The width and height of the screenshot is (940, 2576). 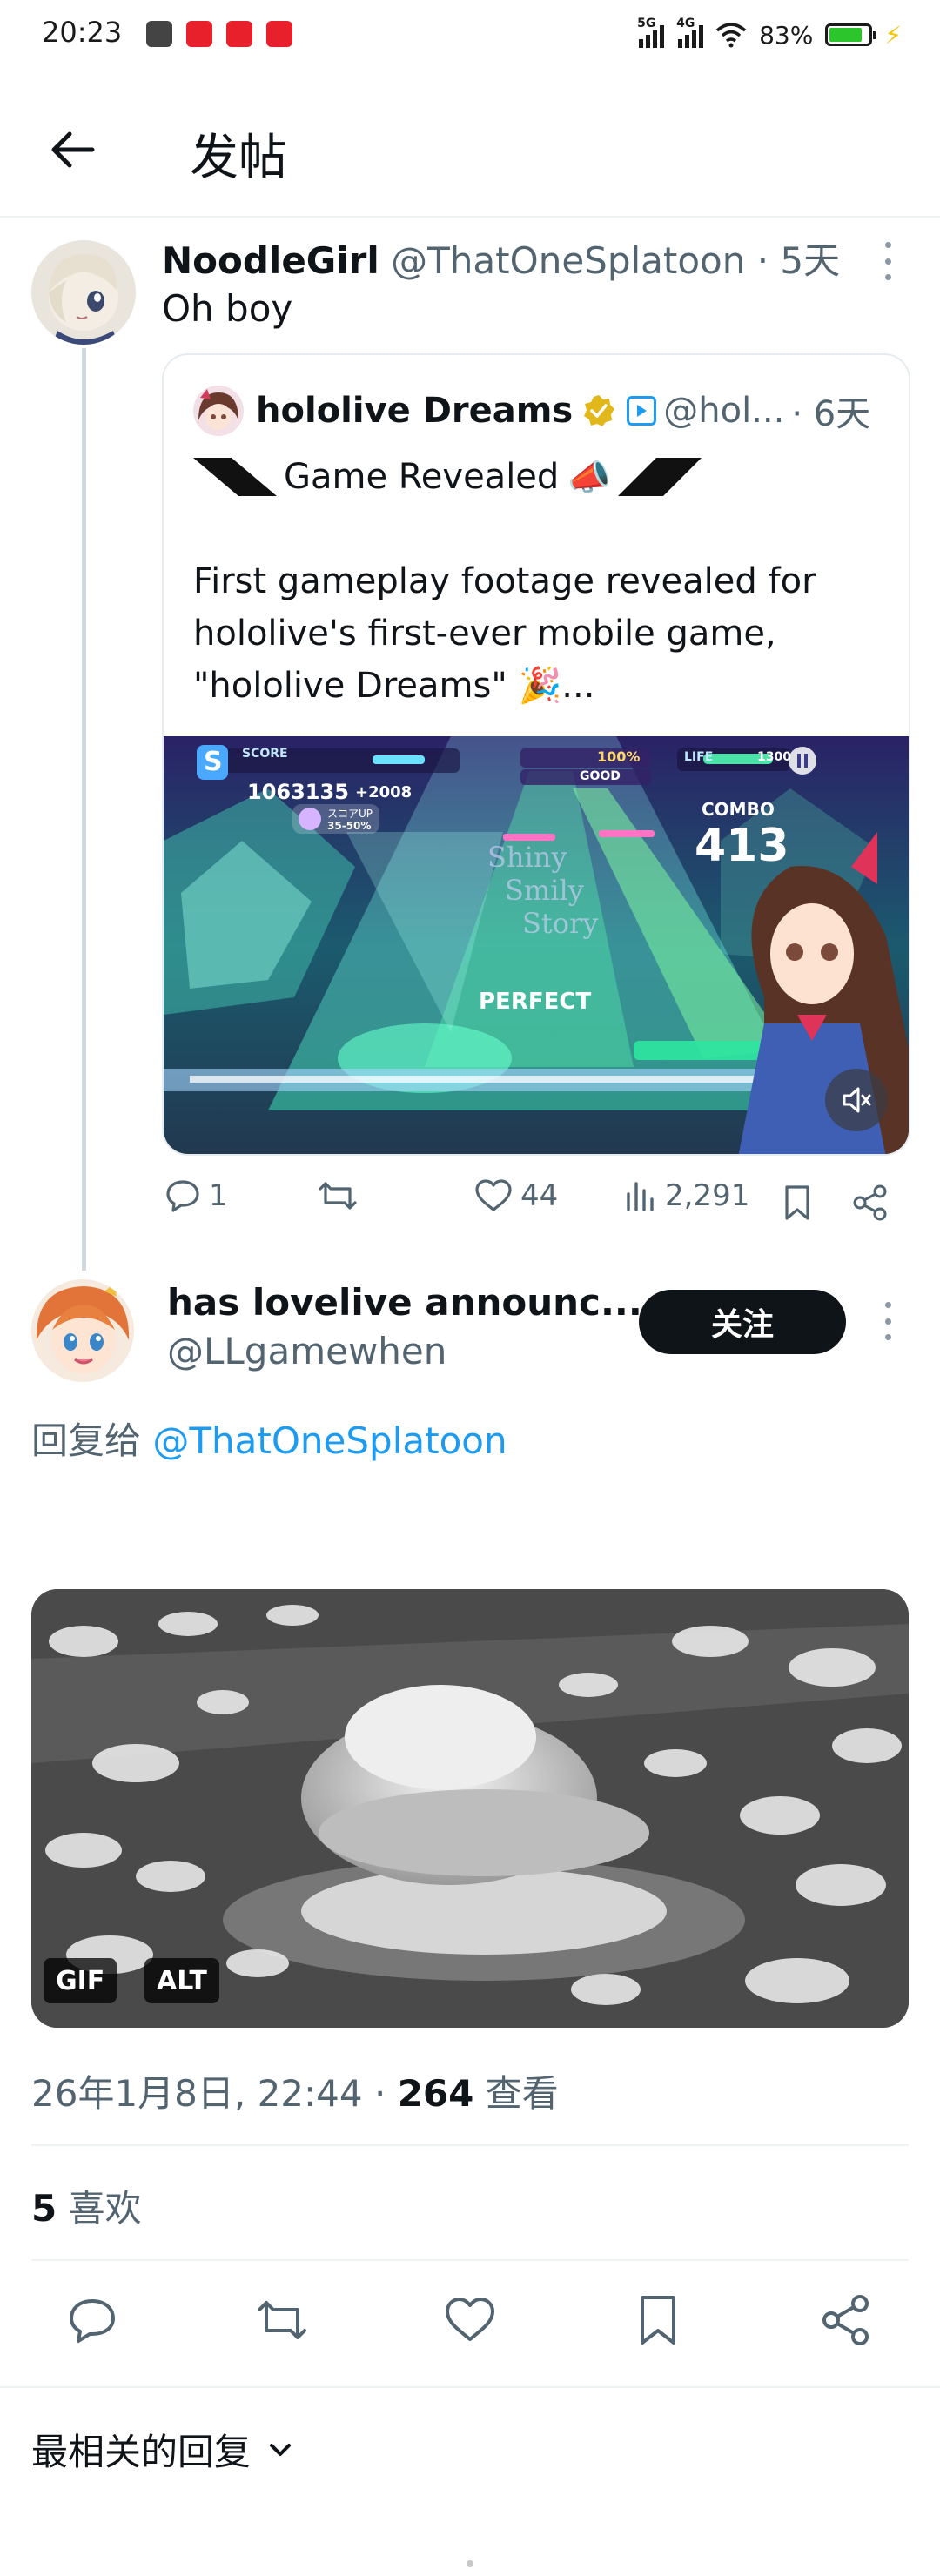 I want to click on battery-icon, so click(x=851, y=34).